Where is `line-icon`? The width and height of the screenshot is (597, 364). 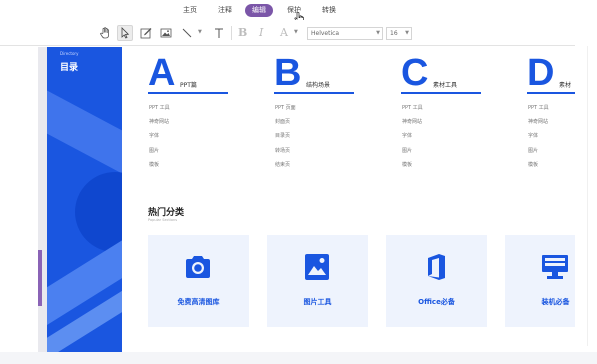 line-icon is located at coordinates (187, 33).